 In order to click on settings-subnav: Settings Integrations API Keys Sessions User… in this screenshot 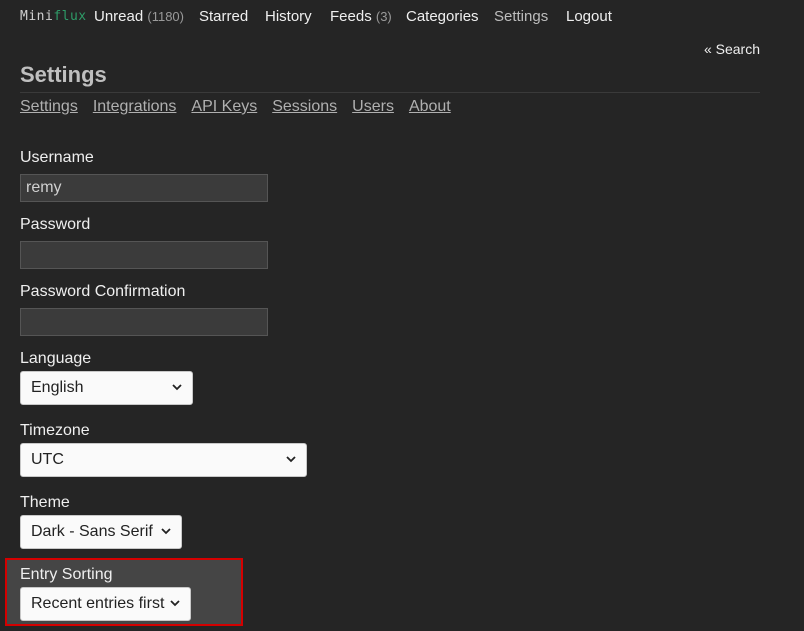, I will do `click(243, 107)`.